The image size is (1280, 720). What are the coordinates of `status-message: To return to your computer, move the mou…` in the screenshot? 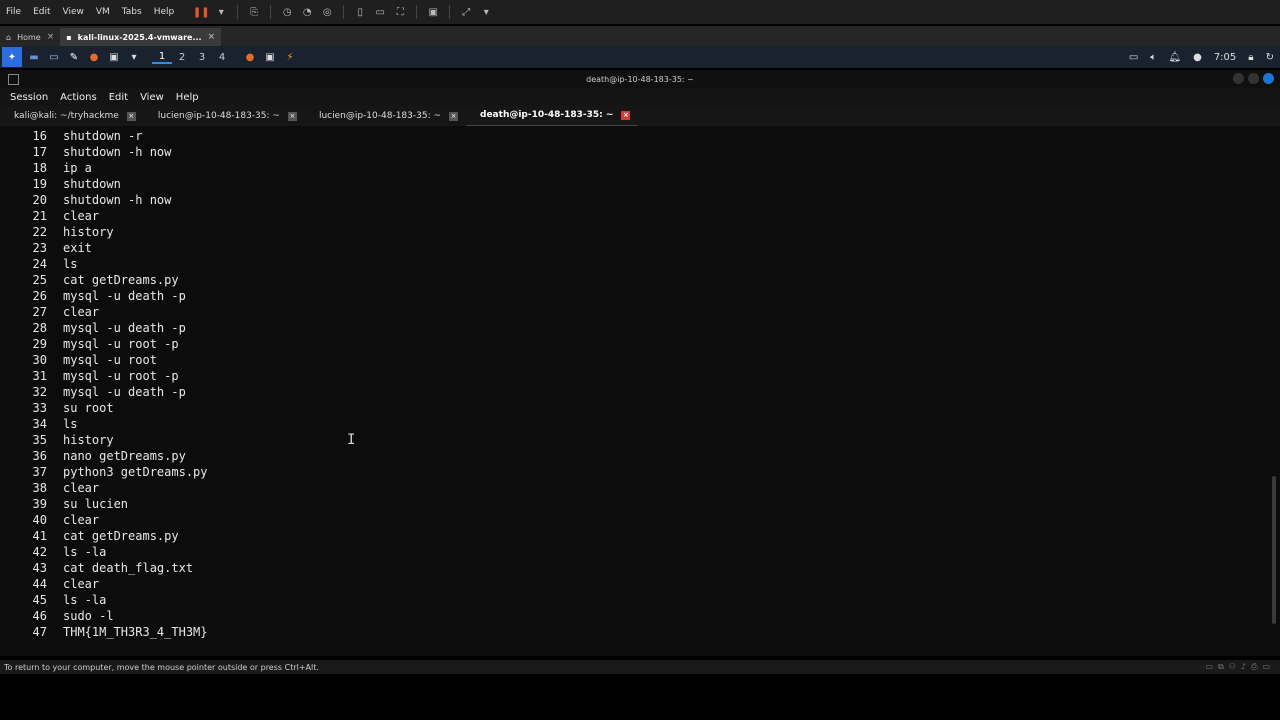 It's located at (161, 667).